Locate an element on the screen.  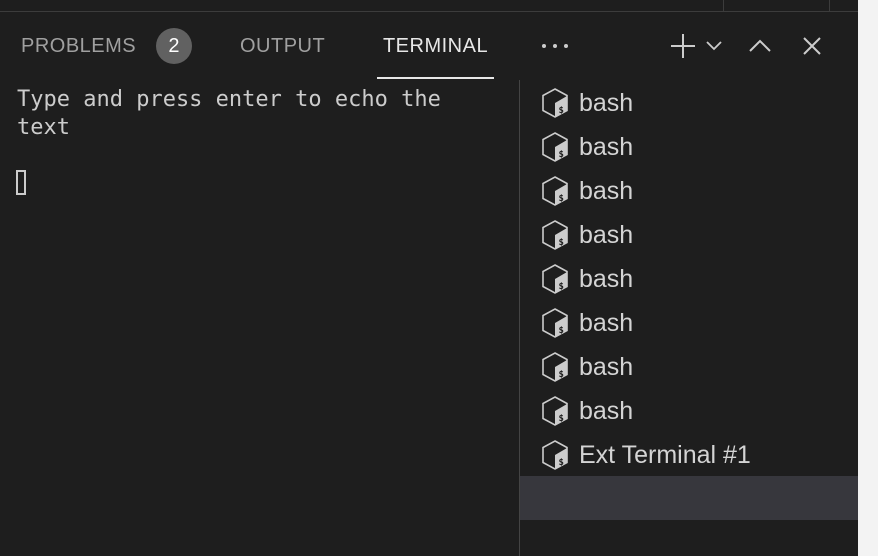
close-panel-button is located at coordinates (812, 46).